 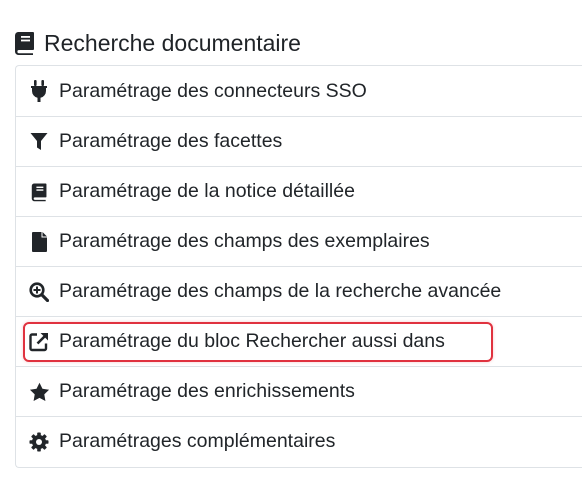 What do you see at coordinates (197, 441) in the screenshot?
I see `menu-item-label: Paramétrages complémentaires` at bounding box center [197, 441].